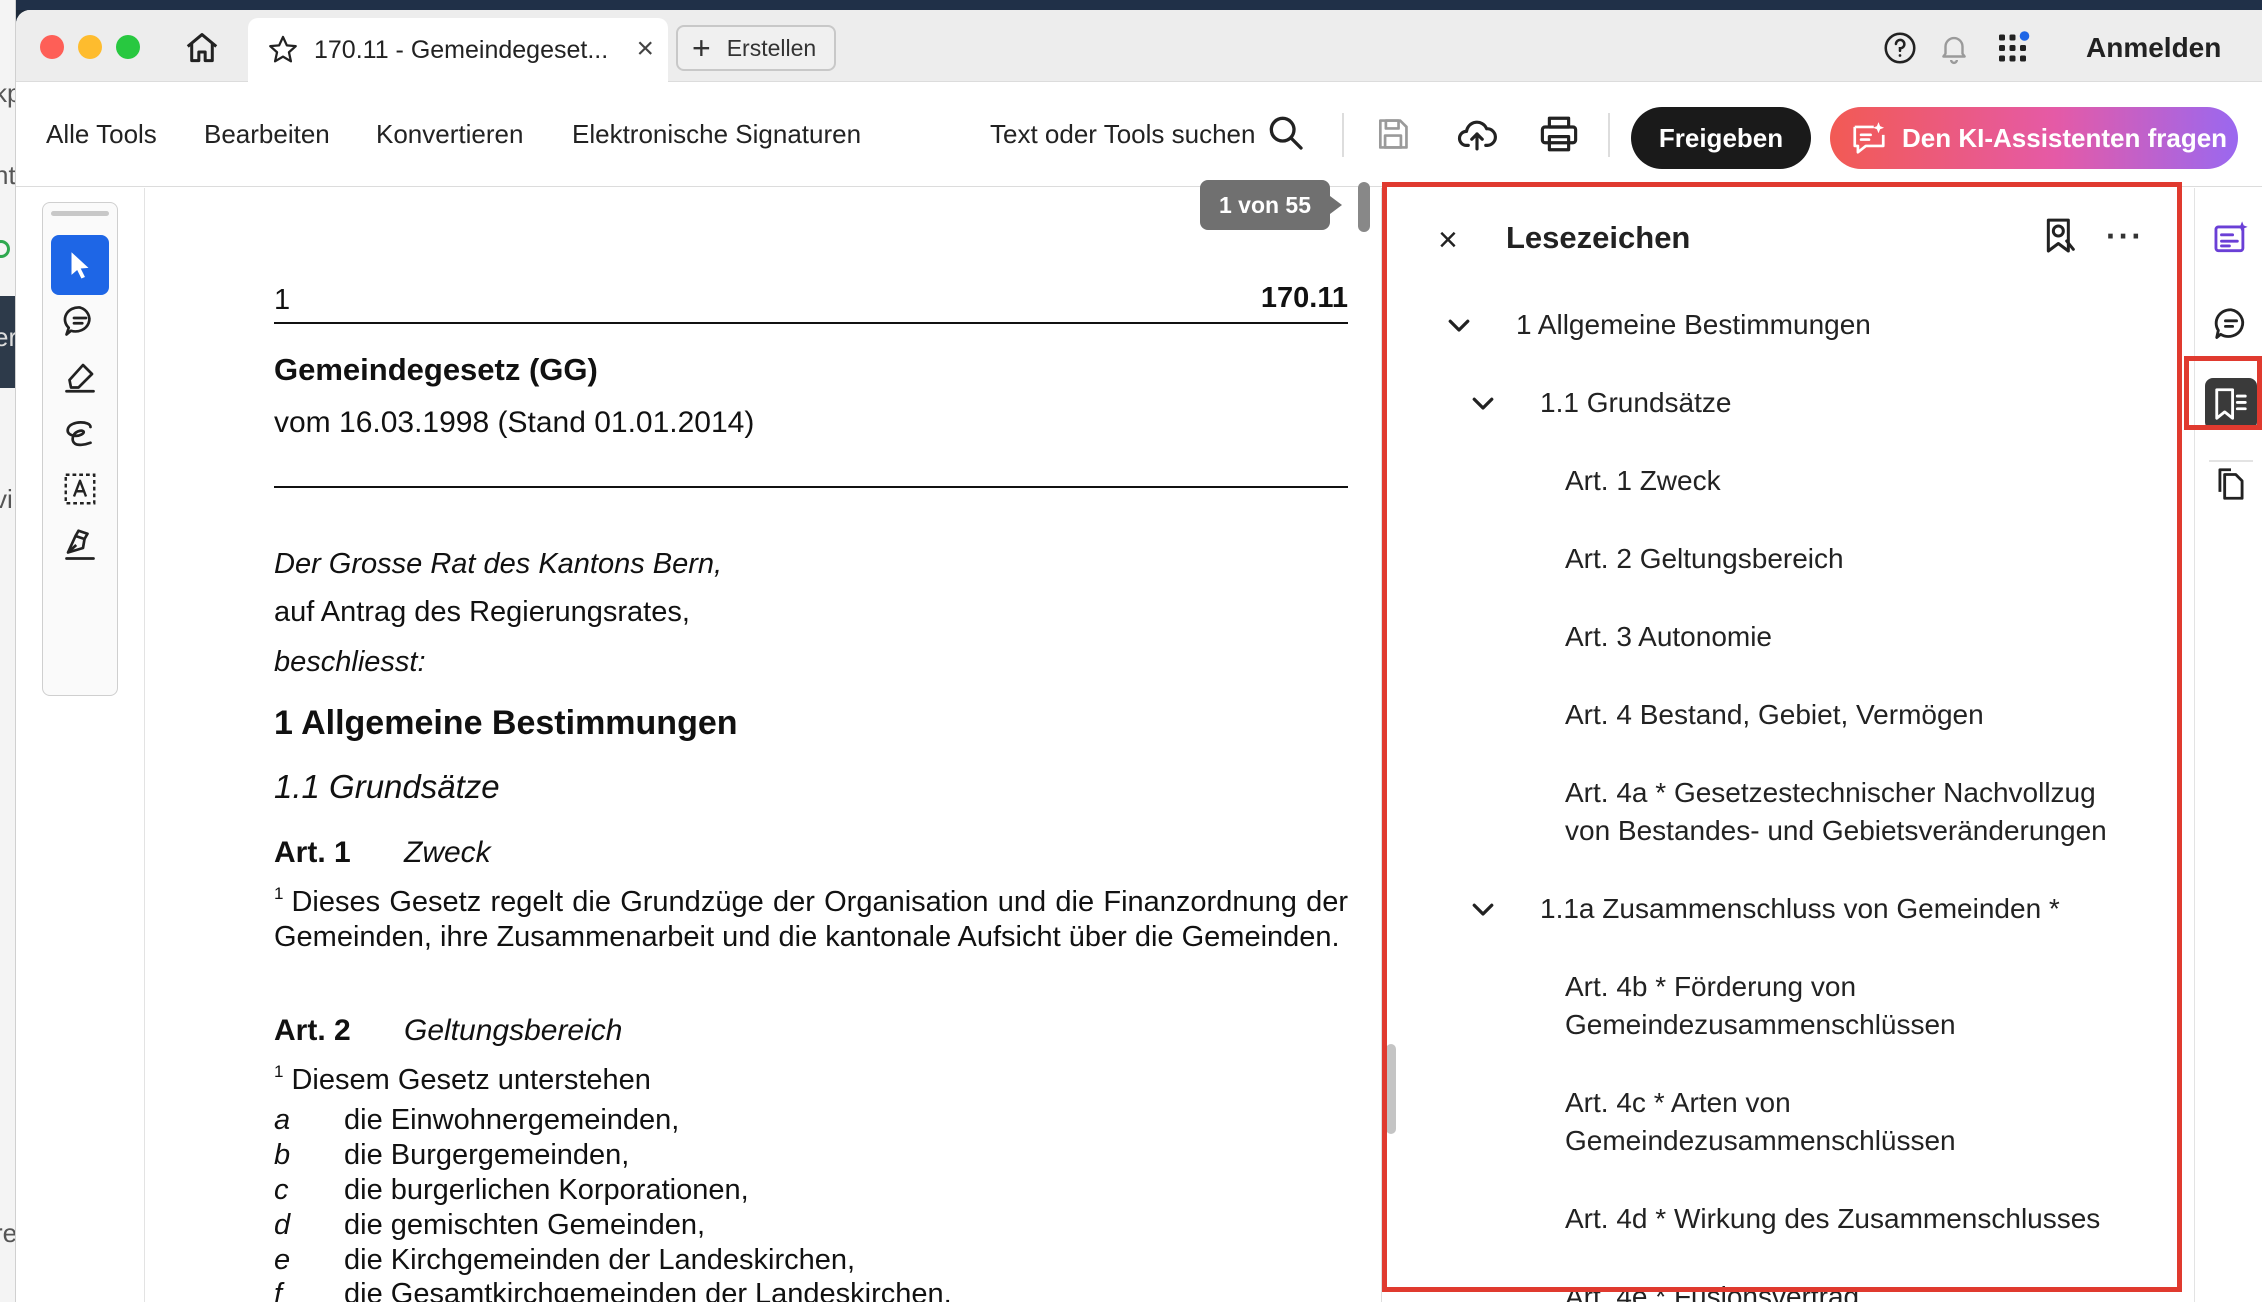 The width and height of the screenshot is (2262, 1302). I want to click on article-title: Zweck, so click(447, 852).